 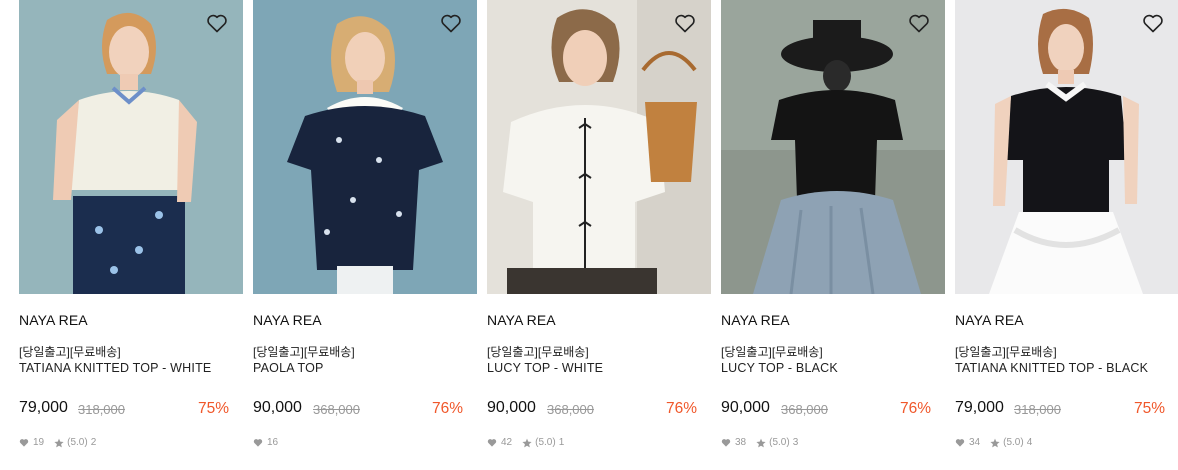 What do you see at coordinates (975, 442) in the screenshot?
I see `like-count: 34` at bounding box center [975, 442].